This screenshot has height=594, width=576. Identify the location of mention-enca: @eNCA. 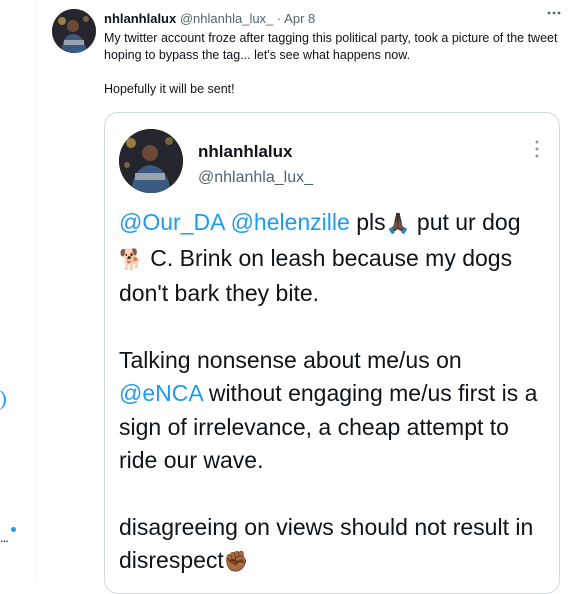
(160, 393).